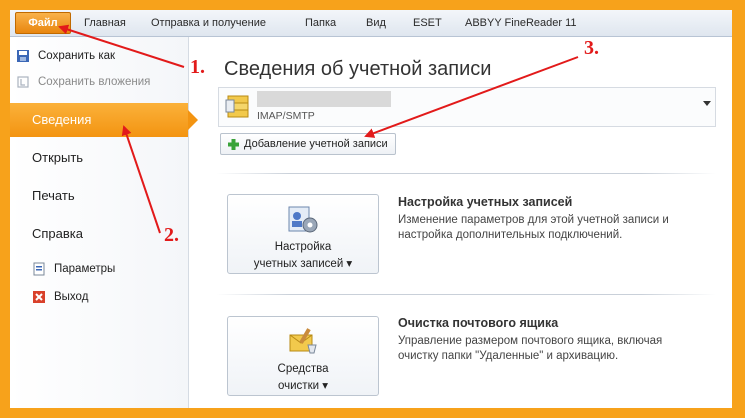  Describe the element at coordinates (85, 269) in the screenshot. I see `nav-options-label: Параметры` at that location.